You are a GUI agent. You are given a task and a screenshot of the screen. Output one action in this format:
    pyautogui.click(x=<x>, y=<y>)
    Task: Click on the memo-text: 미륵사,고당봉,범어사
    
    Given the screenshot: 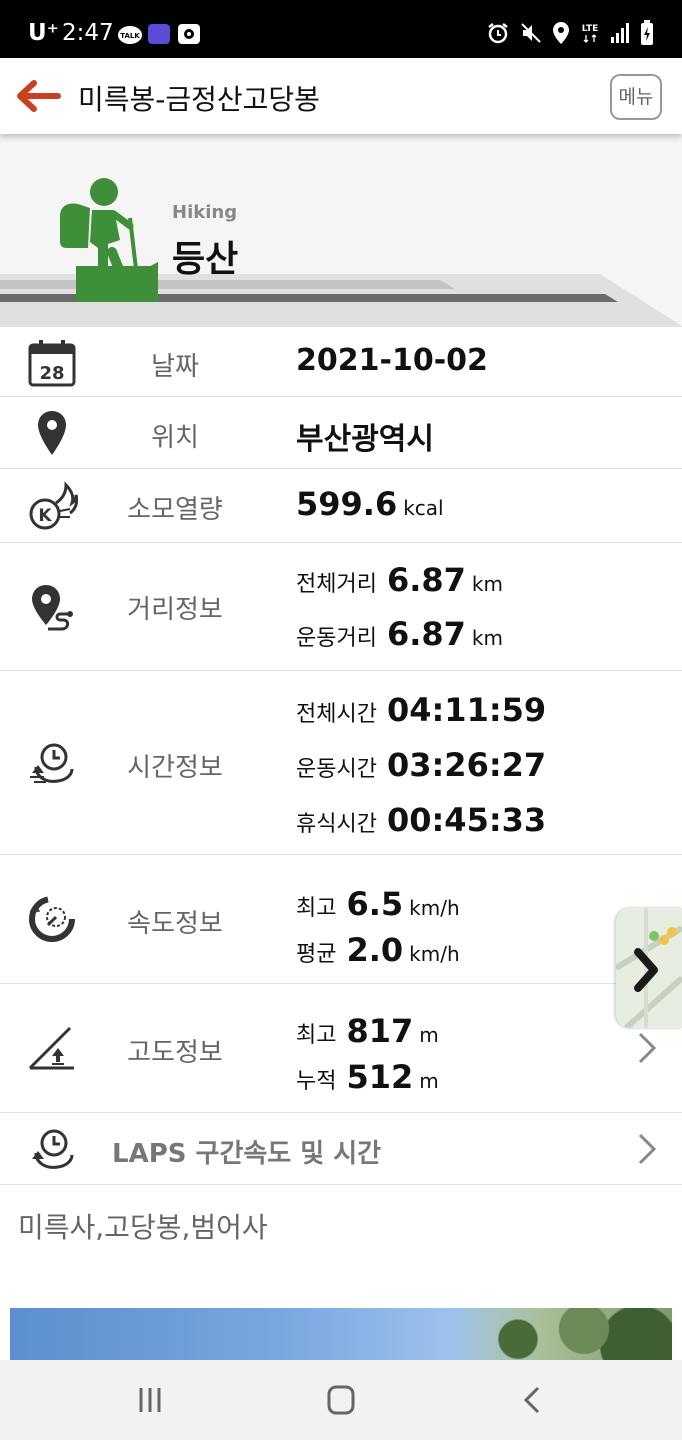 What is the action you would take?
    pyautogui.click(x=143, y=1227)
    